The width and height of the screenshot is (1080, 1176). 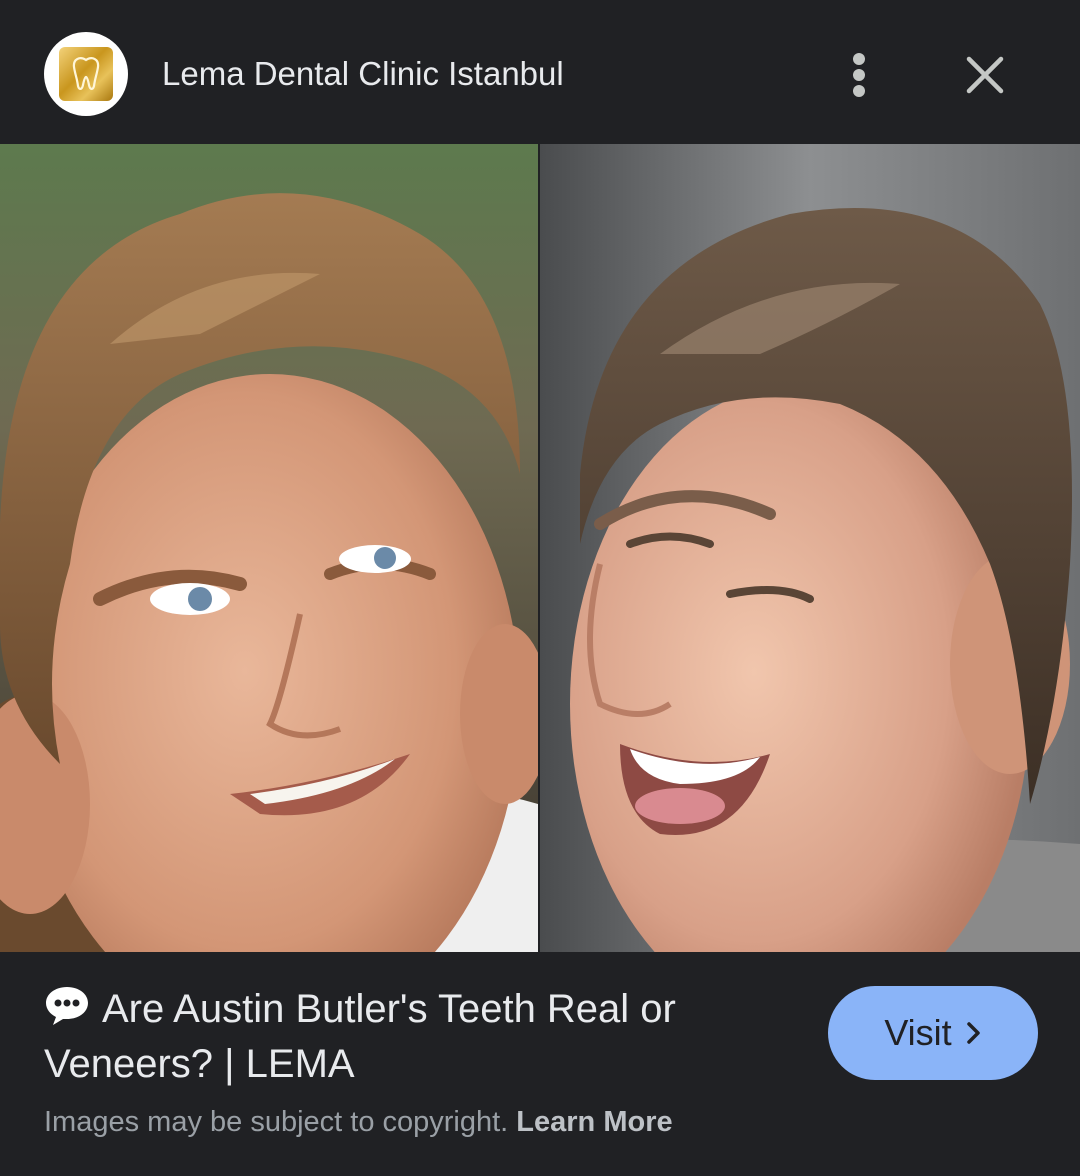 What do you see at coordinates (594, 1122) in the screenshot?
I see `learn-more-link: Learn More` at bounding box center [594, 1122].